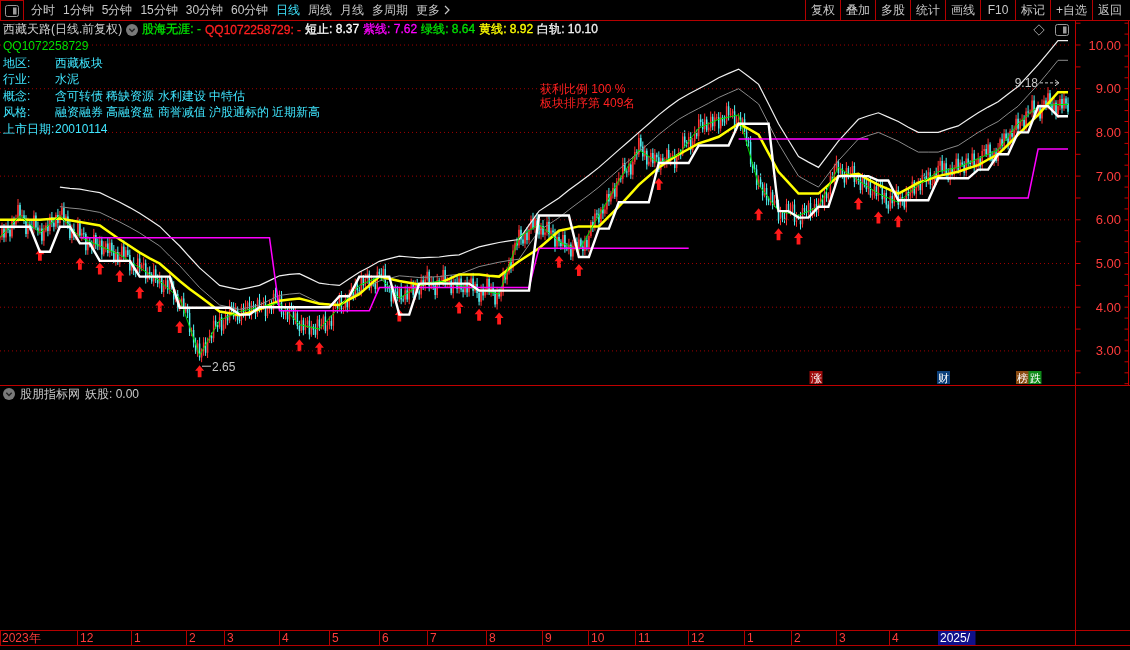 The height and width of the screenshot is (650, 1130). I want to click on price-tick-label: 10.00, so click(1104, 45).